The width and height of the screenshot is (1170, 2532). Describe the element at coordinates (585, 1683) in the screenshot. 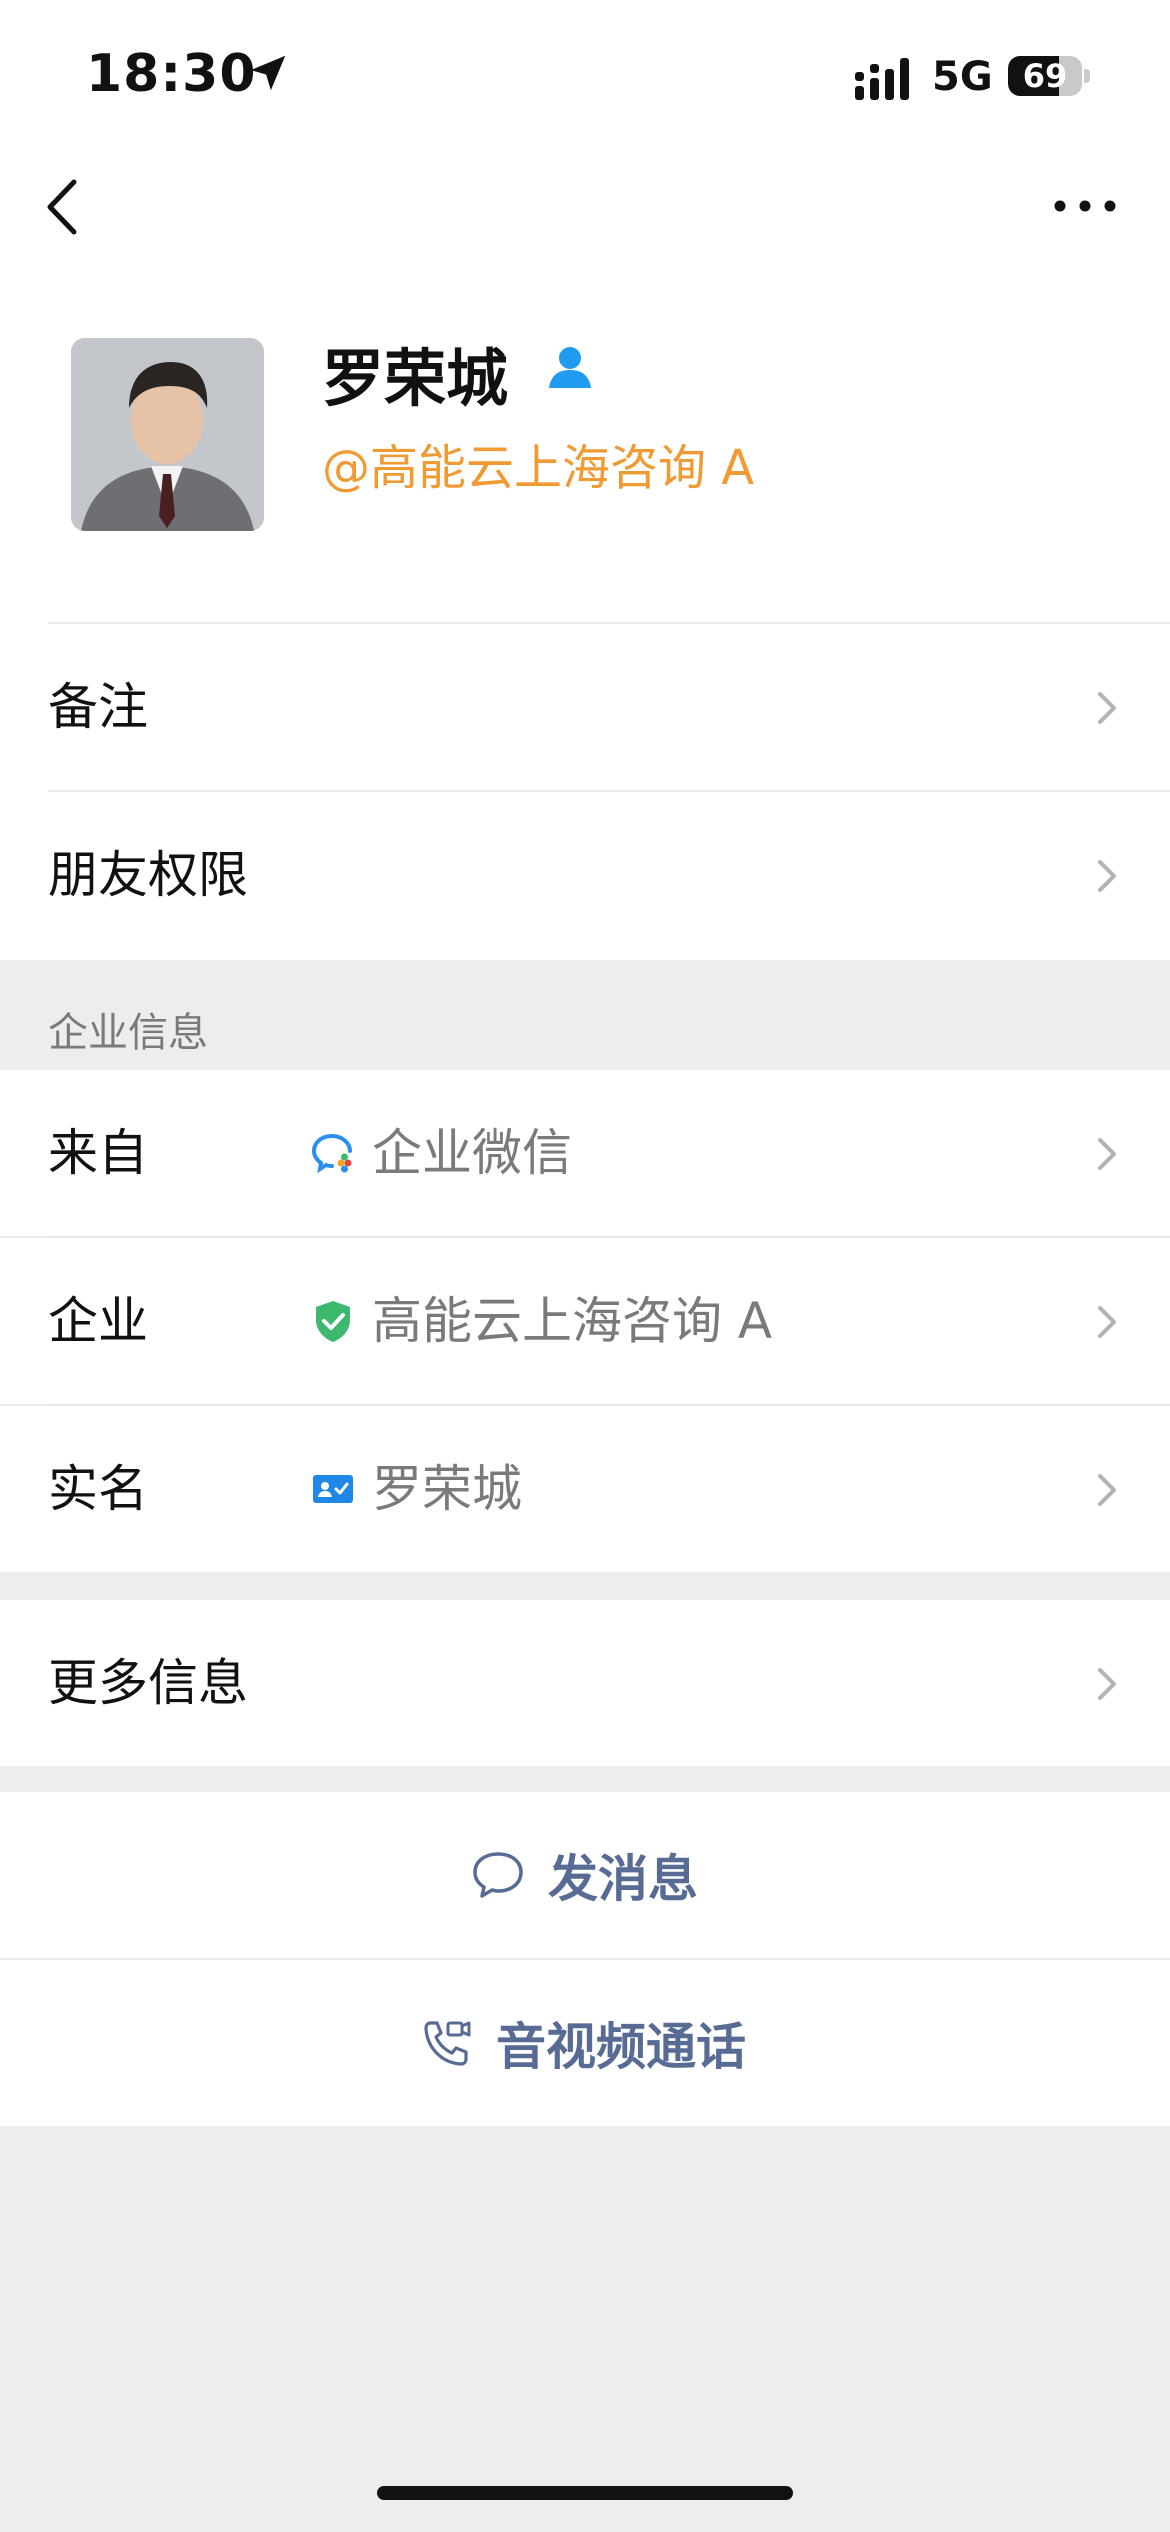

I see `more-info-row: 更多信息` at that location.